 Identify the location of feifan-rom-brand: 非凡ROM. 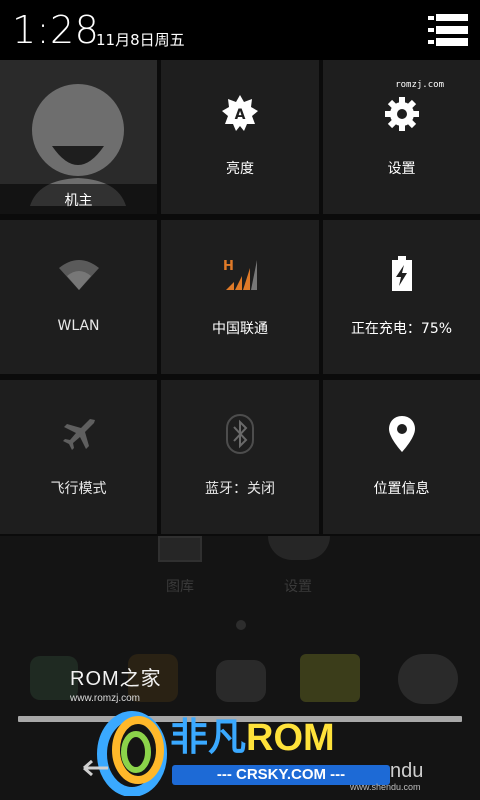
(252, 738).